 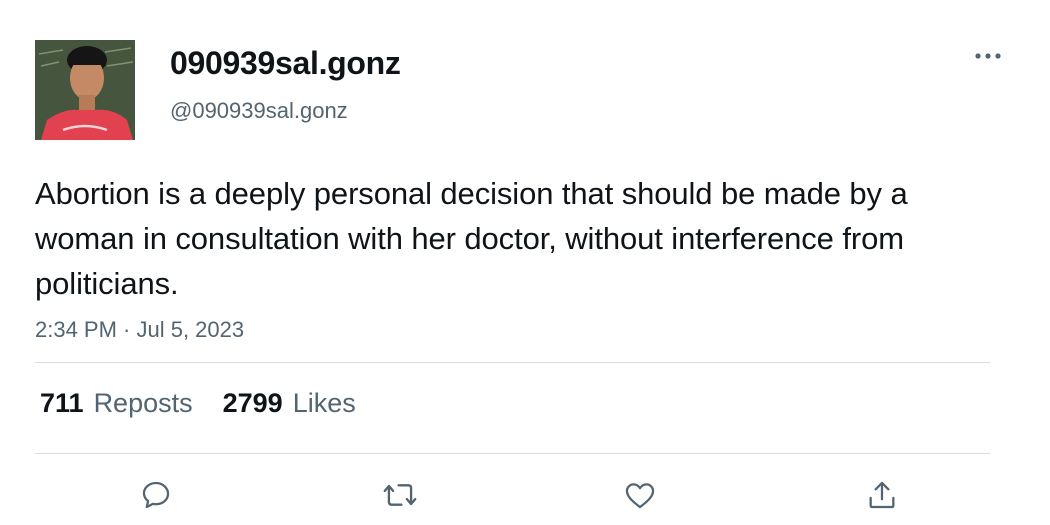 What do you see at coordinates (252, 403) in the screenshot?
I see `likes-count: 2799` at bounding box center [252, 403].